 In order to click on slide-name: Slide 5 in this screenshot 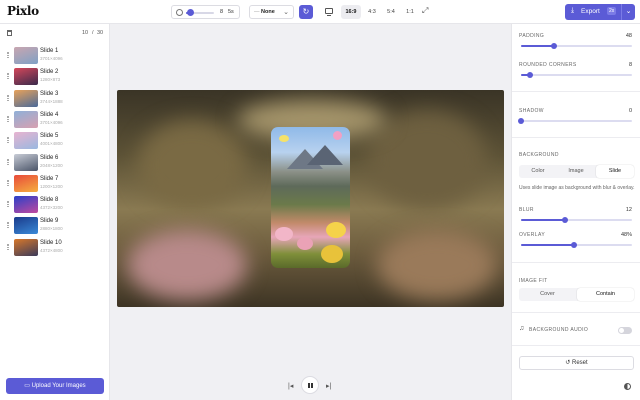, I will do `click(49, 136)`.